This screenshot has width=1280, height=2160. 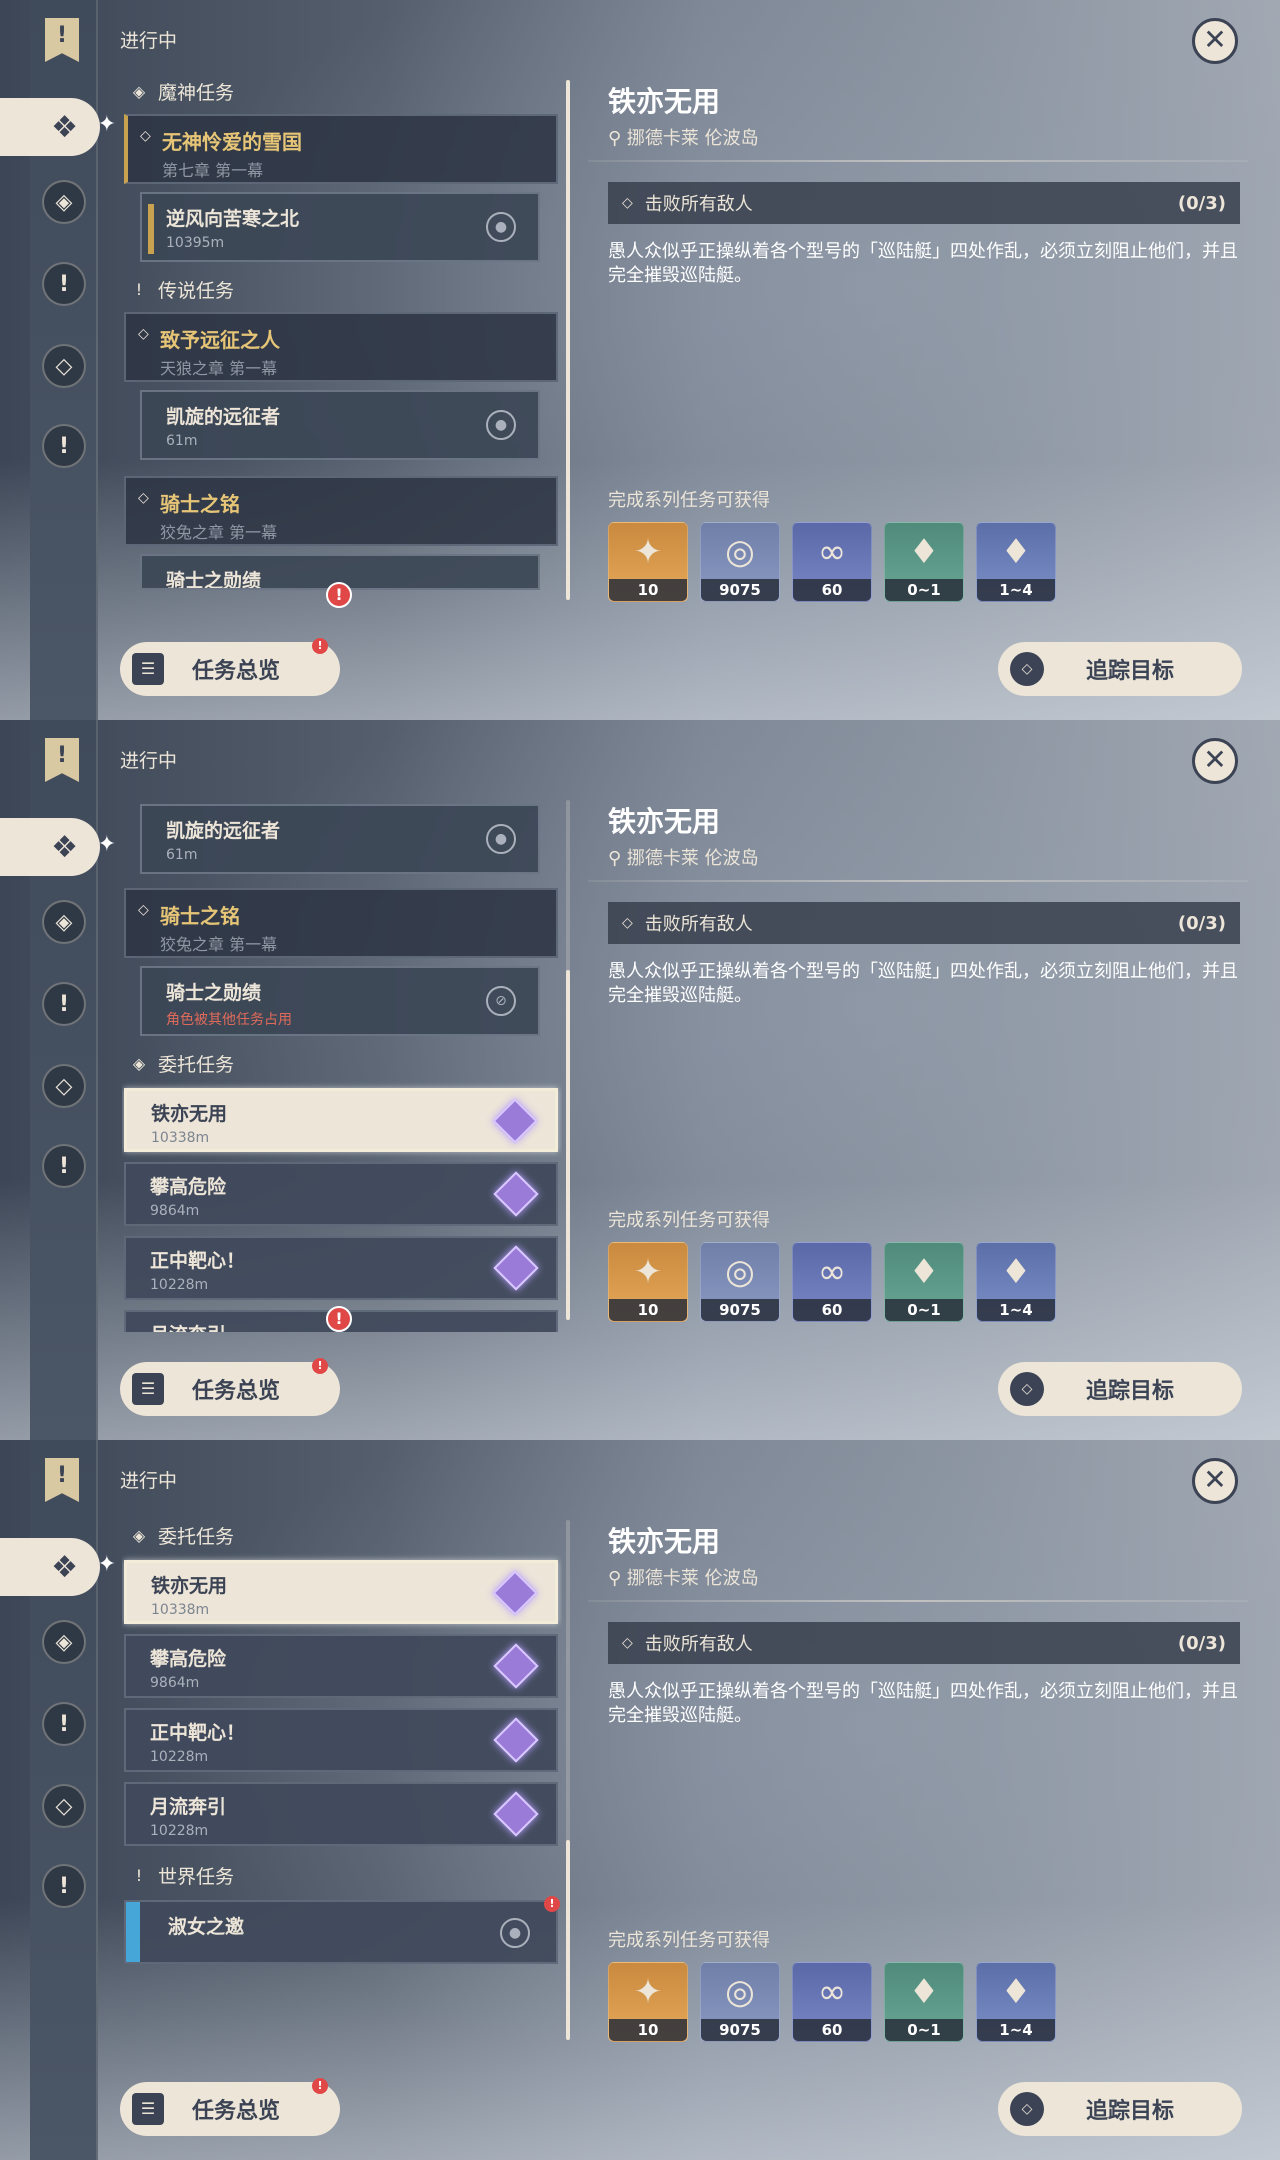 I want to click on mora-icon: ◎, so click(x=740, y=1992).